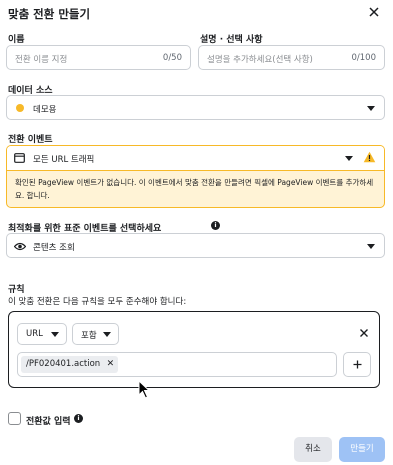  I want to click on name-char-counter: 0/50, so click(172, 58).